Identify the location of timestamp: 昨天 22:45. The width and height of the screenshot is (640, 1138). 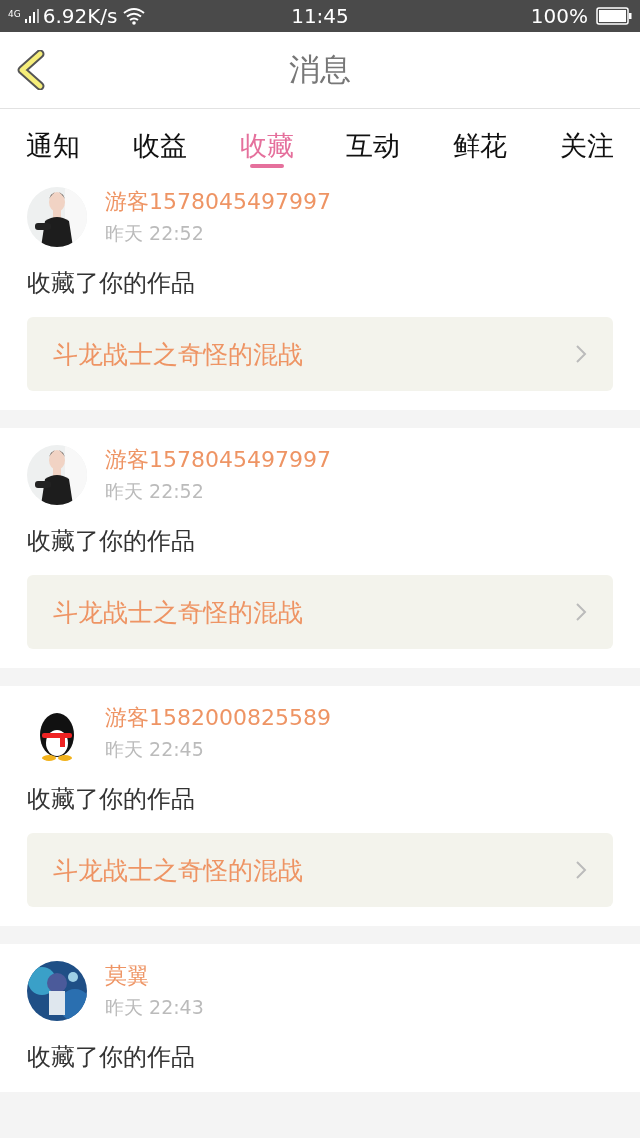
(155, 749).